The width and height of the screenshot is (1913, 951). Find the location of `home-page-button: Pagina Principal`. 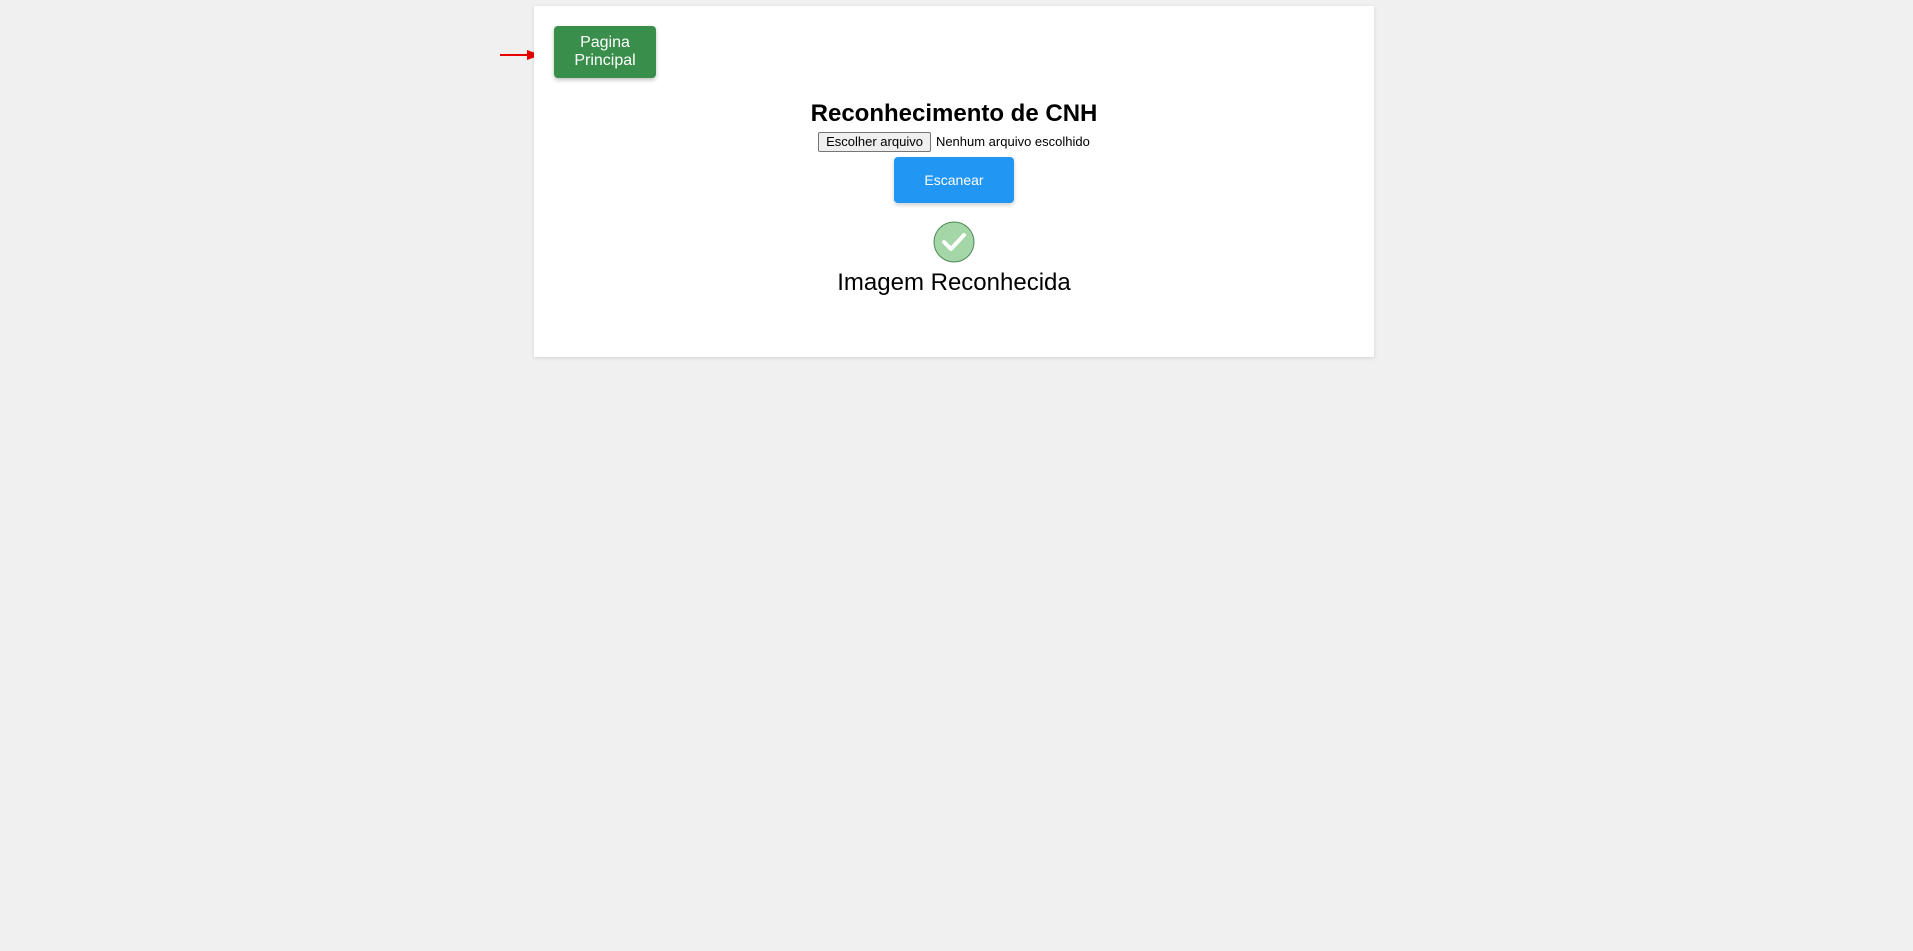

home-page-button: Pagina Principal is located at coordinates (605, 52).